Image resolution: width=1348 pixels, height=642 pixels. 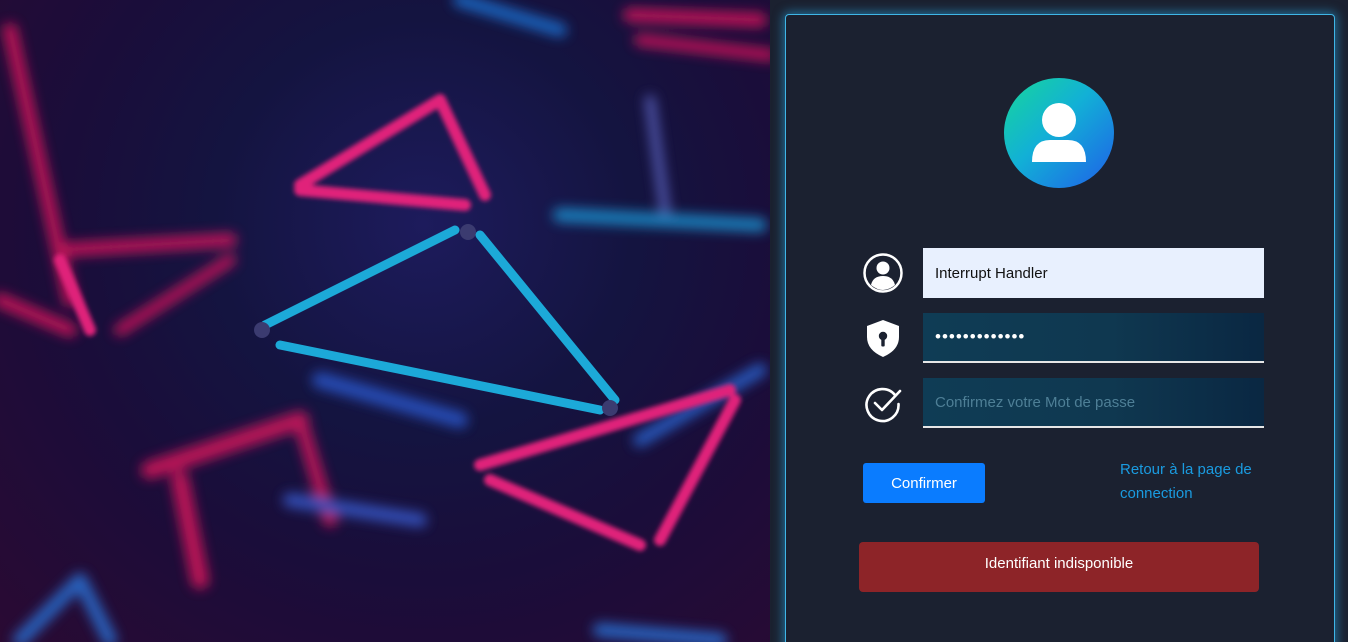 I want to click on error-alert: Identifiant indisponible, so click(x=1059, y=567).